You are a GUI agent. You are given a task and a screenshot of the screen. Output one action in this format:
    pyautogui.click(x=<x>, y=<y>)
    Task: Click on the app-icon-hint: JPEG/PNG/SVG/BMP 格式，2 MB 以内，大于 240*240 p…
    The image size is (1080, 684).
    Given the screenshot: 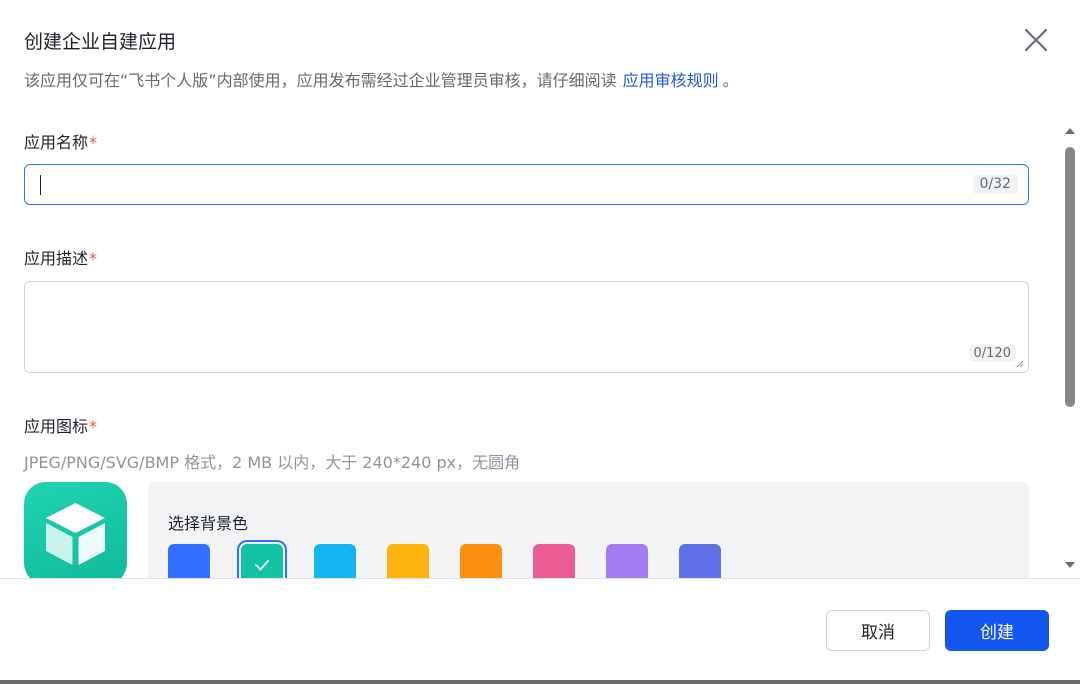 What is the action you would take?
    pyautogui.click(x=272, y=462)
    